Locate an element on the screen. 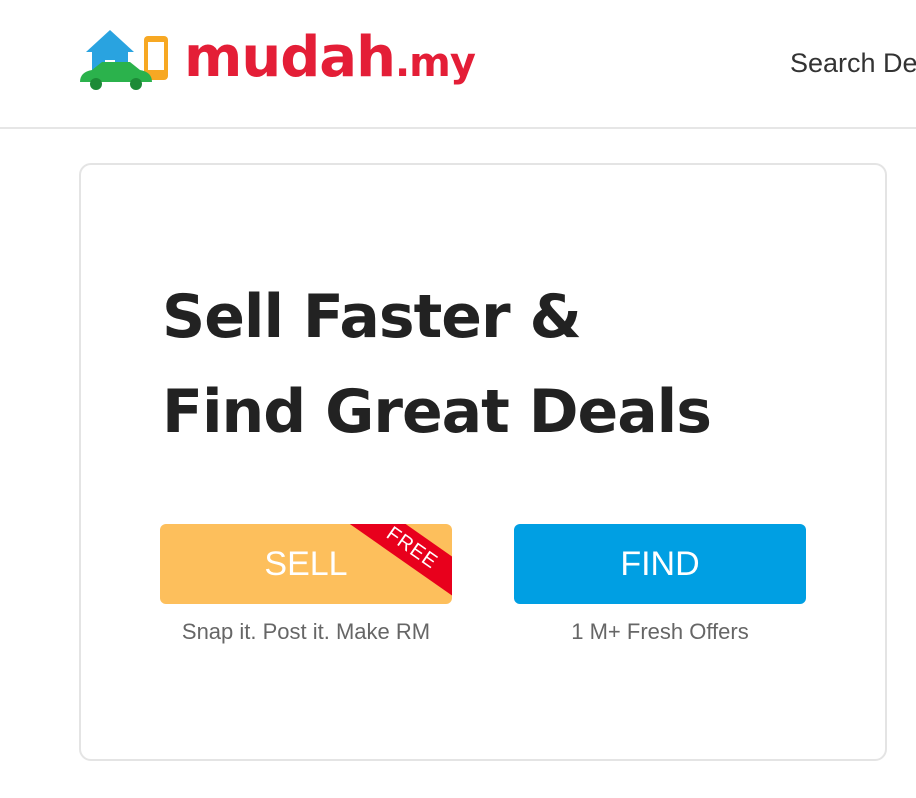  find-button-label: FIND is located at coordinates (660, 563).